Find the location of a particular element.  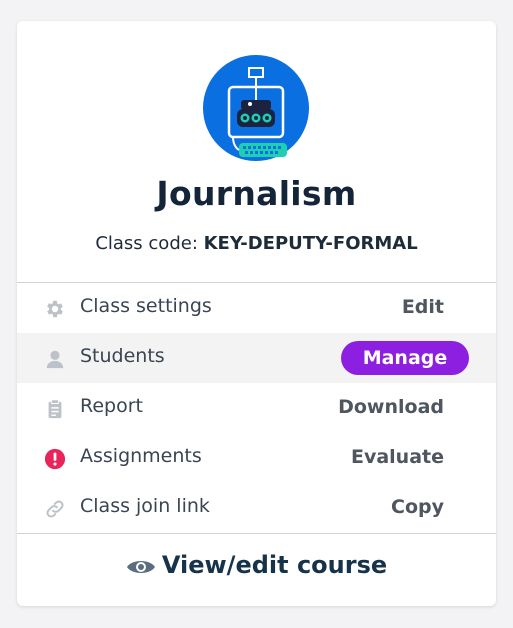

robot-icon is located at coordinates (256, 108).